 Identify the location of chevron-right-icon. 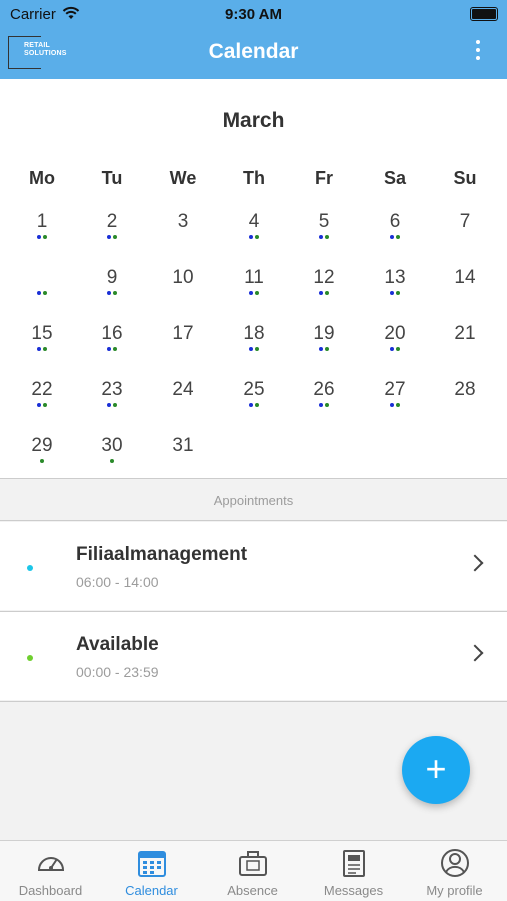
(475, 563).